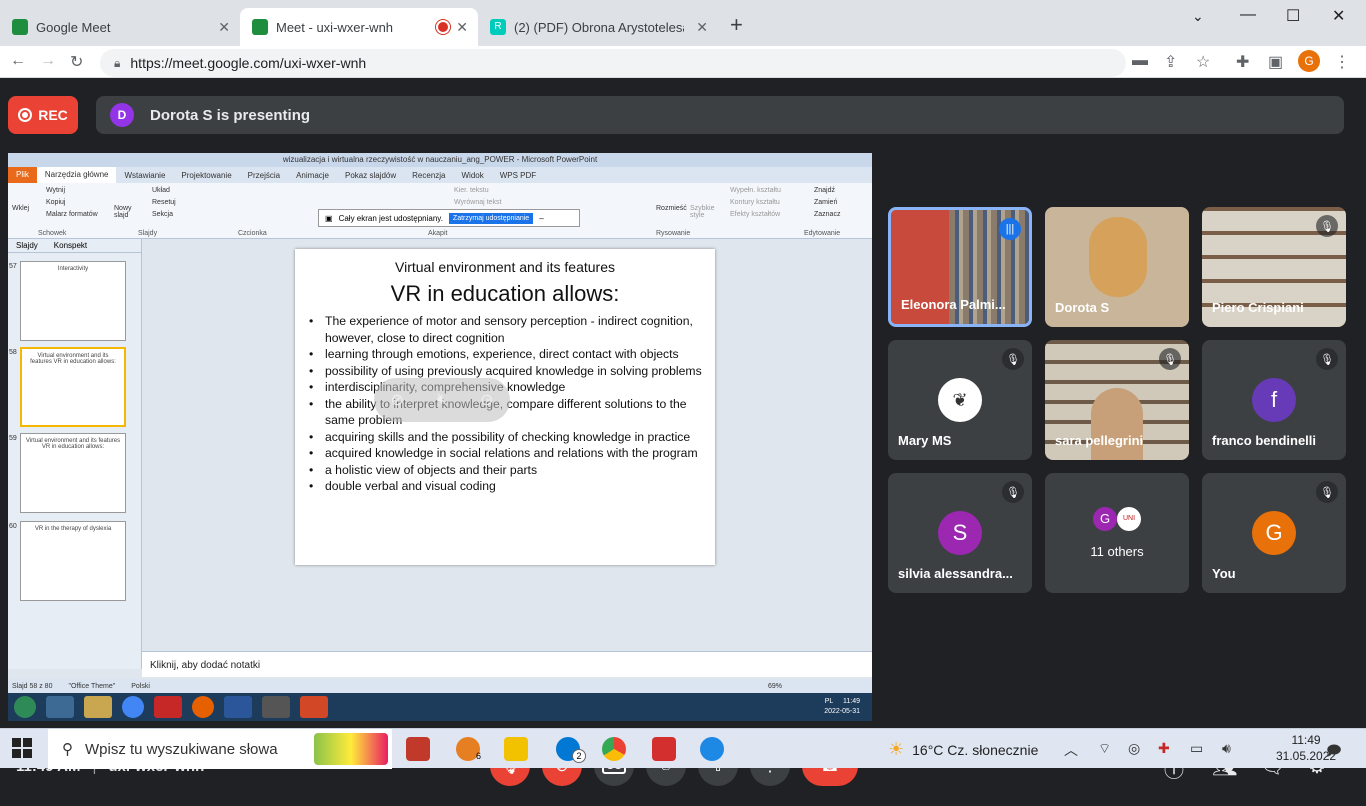 The image size is (1366, 806). Describe the element at coordinates (27, 245) in the screenshot. I see `tab-slides: Slajdy` at that location.